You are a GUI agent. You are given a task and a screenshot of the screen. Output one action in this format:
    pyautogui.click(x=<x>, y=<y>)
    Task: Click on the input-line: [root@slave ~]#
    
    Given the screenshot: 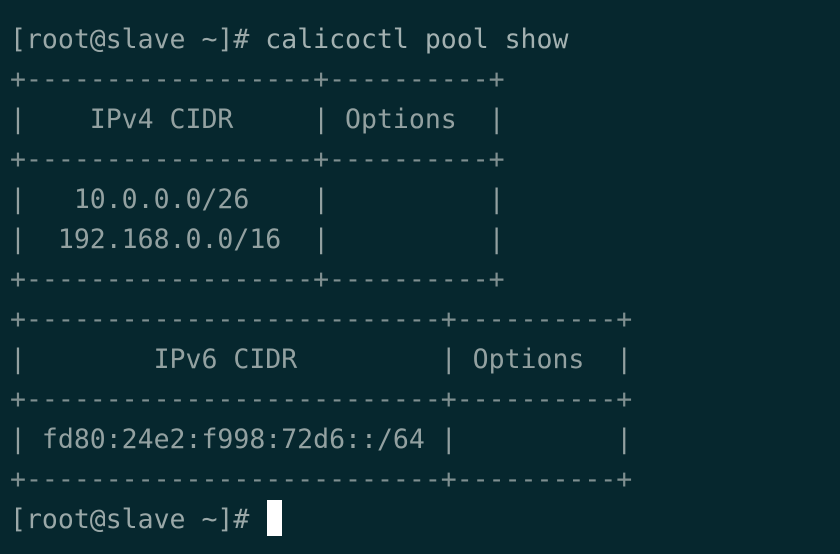 What is the action you would take?
    pyautogui.click(x=425, y=520)
    